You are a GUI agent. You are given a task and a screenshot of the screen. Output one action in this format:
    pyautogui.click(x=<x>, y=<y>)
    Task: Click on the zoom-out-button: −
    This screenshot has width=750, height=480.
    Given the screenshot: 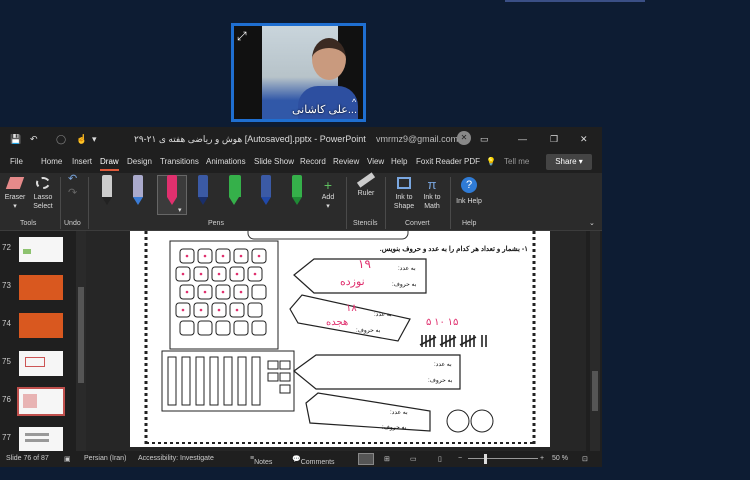 What is the action you would take?
    pyautogui.click(x=460, y=458)
    